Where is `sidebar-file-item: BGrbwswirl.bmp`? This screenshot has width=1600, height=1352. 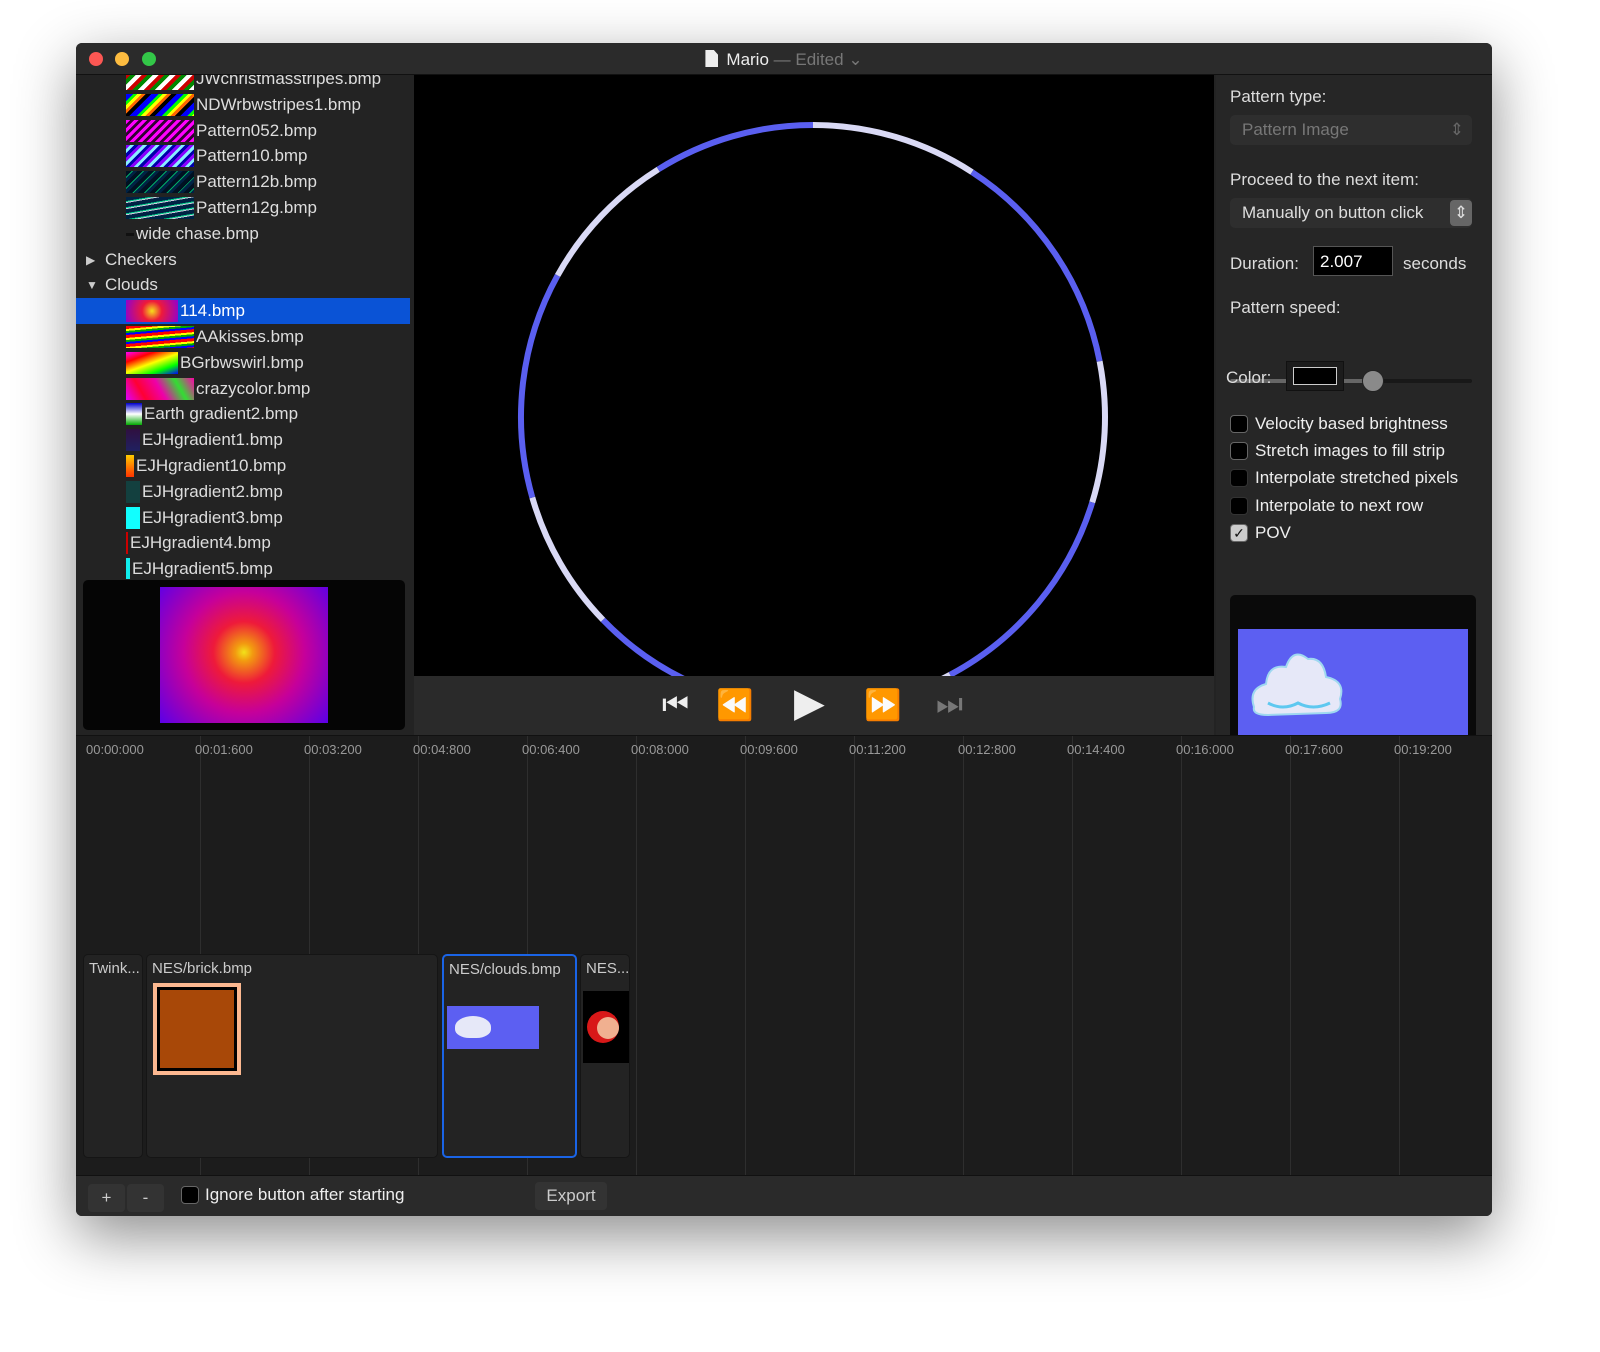
sidebar-file-item: BGrbwswirl.bmp is located at coordinates (243, 363).